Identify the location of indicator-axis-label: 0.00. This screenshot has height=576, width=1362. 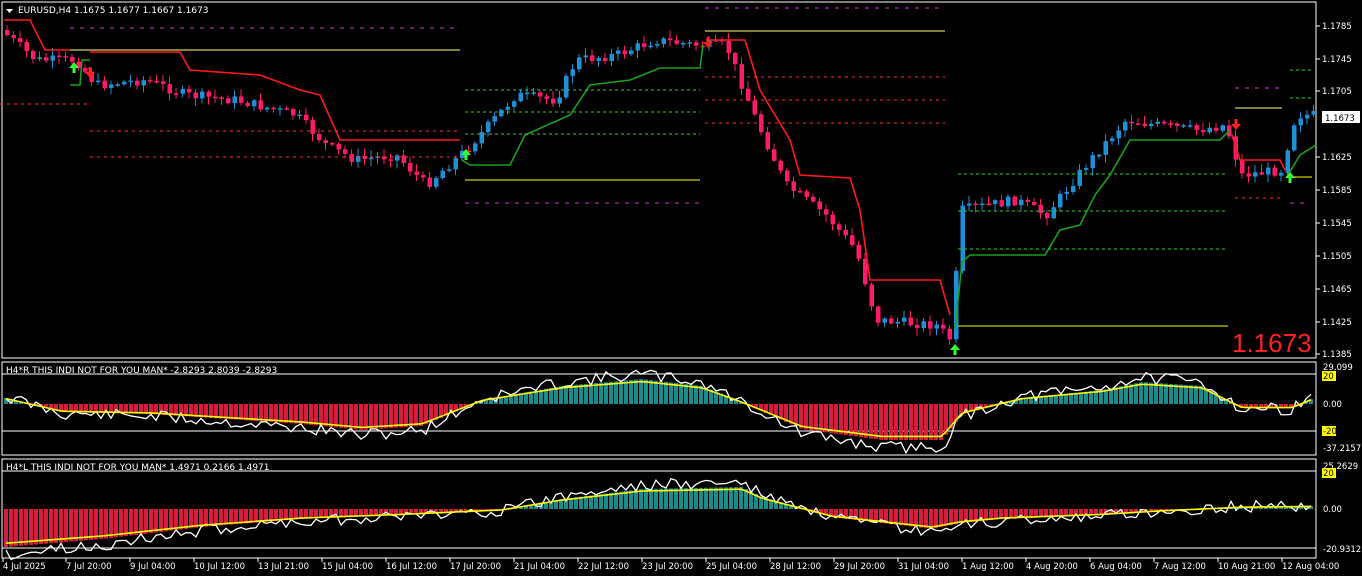
(1332, 405).